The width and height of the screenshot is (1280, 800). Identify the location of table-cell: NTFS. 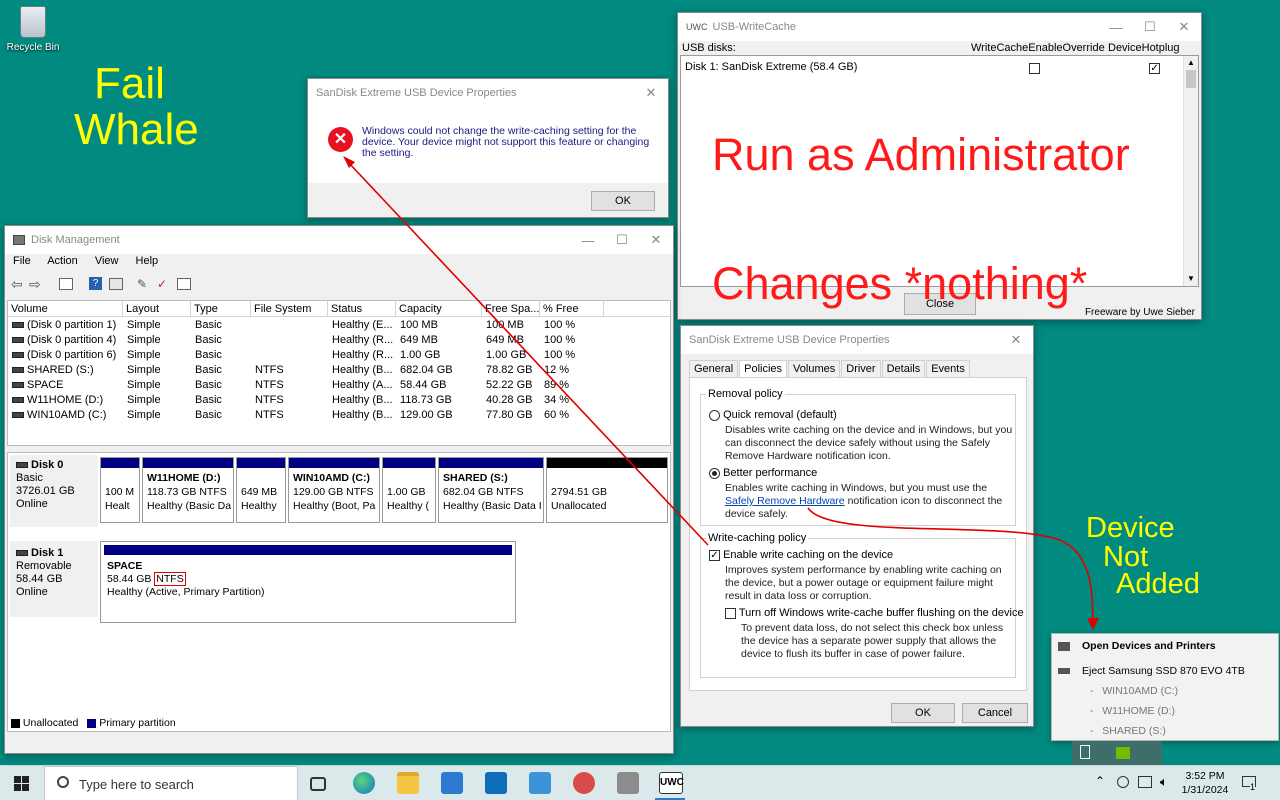
(269, 415).